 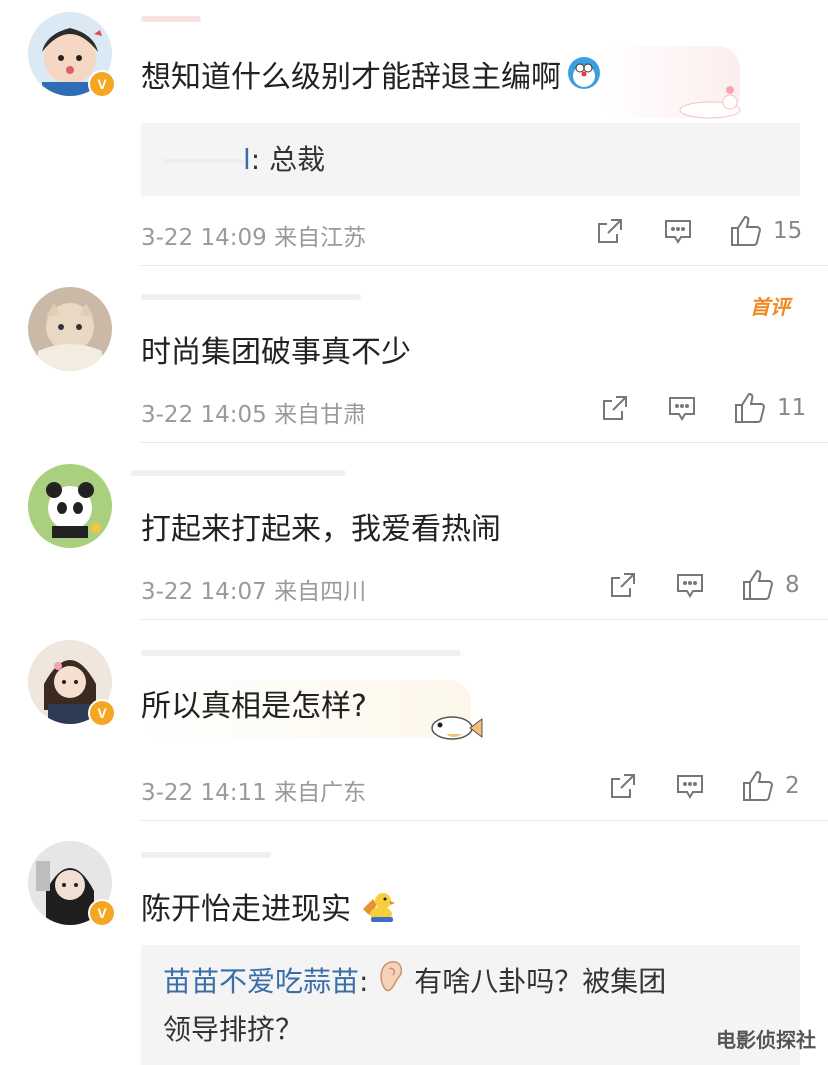 I want to click on duck-emoji-icon, so click(x=376, y=910).